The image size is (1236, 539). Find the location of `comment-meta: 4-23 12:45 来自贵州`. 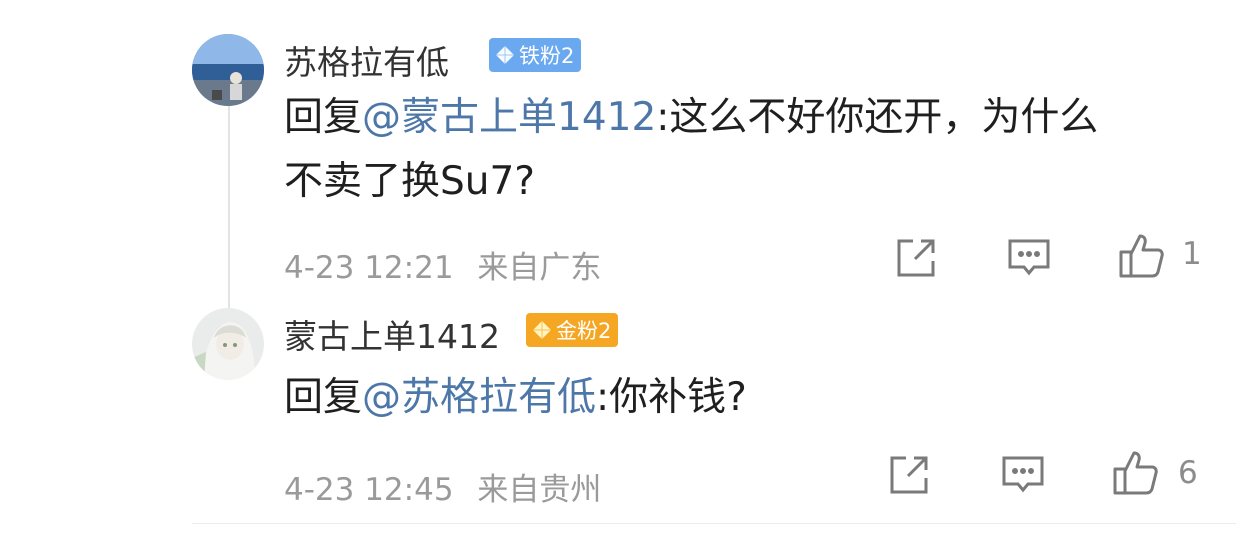

comment-meta: 4-23 12:45 来自贵州 is located at coordinates (442, 486).